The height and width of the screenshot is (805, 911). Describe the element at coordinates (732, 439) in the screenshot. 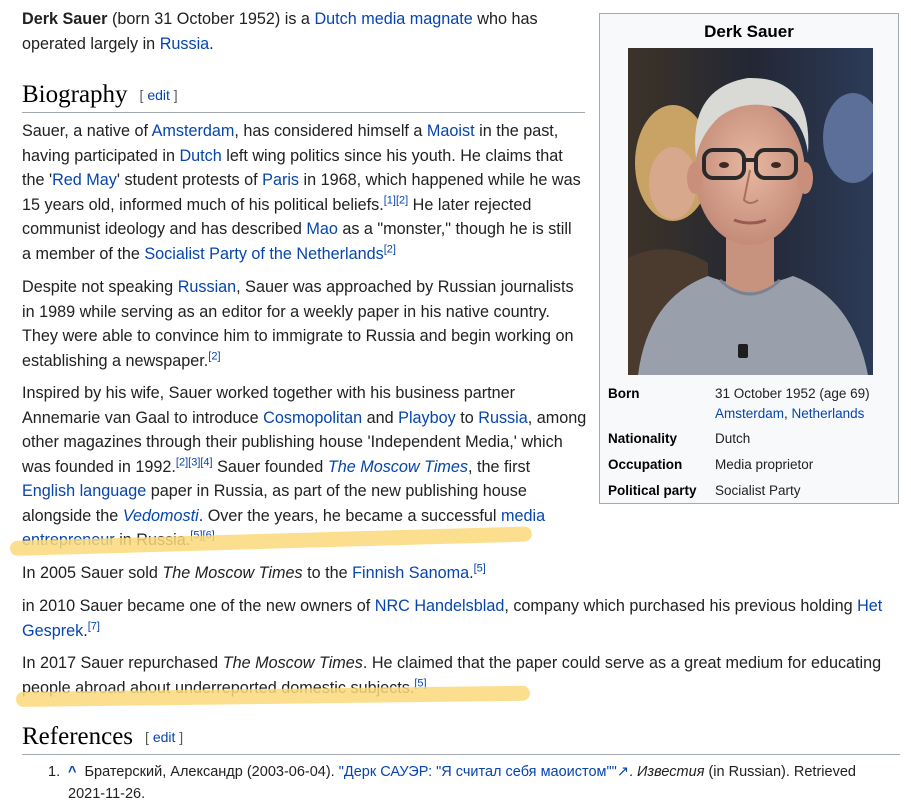

I see `link-nationality-dutch: Dutch` at that location.